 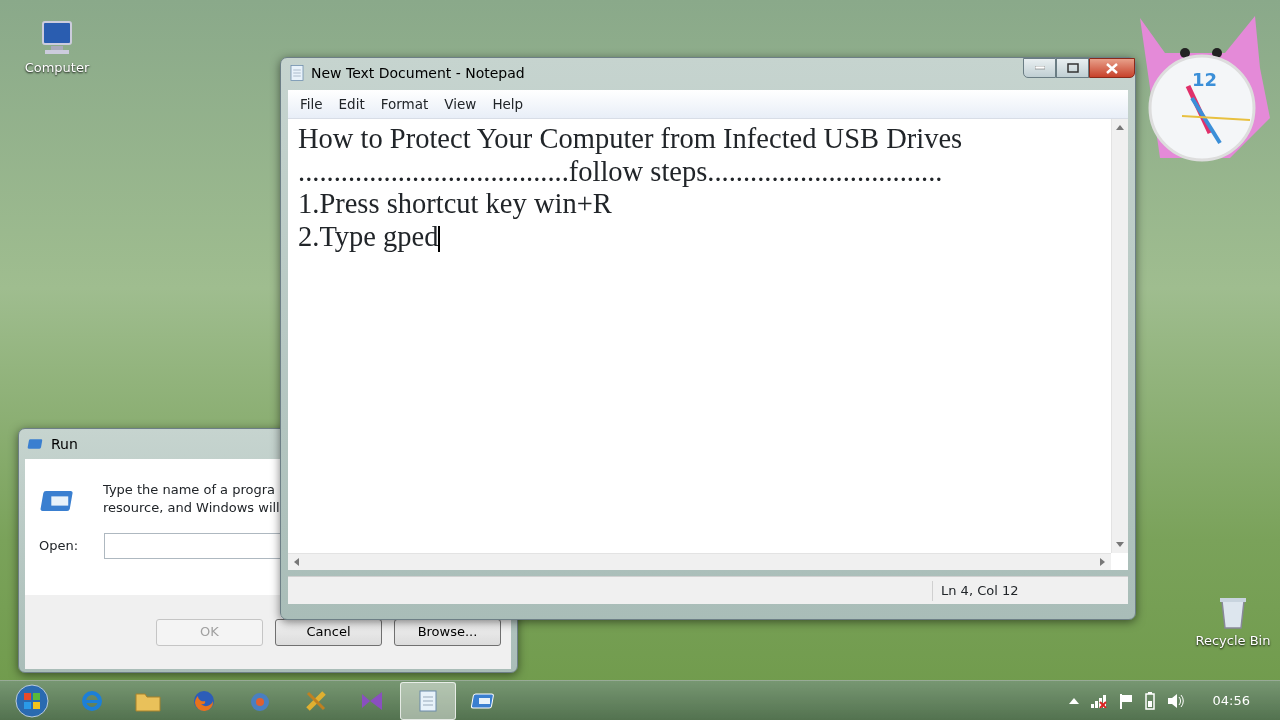 I want to click on cursor-position: Ln 4, Col 12, so click(x=1030, y=591).